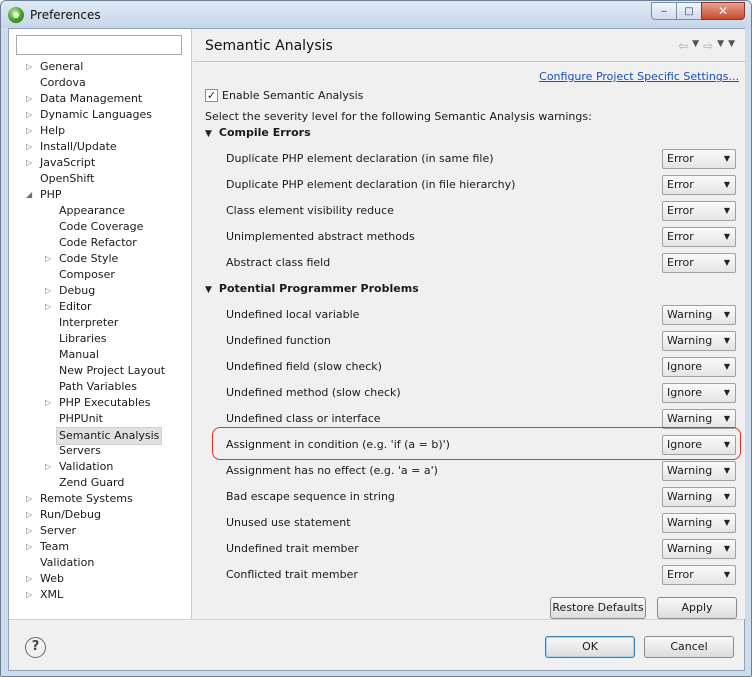 This screenshot has width=752, height=677. What do you see at coordinates (65, 15) in the screenshot?
I see `window-title: Preferences` at bounding box center [65, 15].